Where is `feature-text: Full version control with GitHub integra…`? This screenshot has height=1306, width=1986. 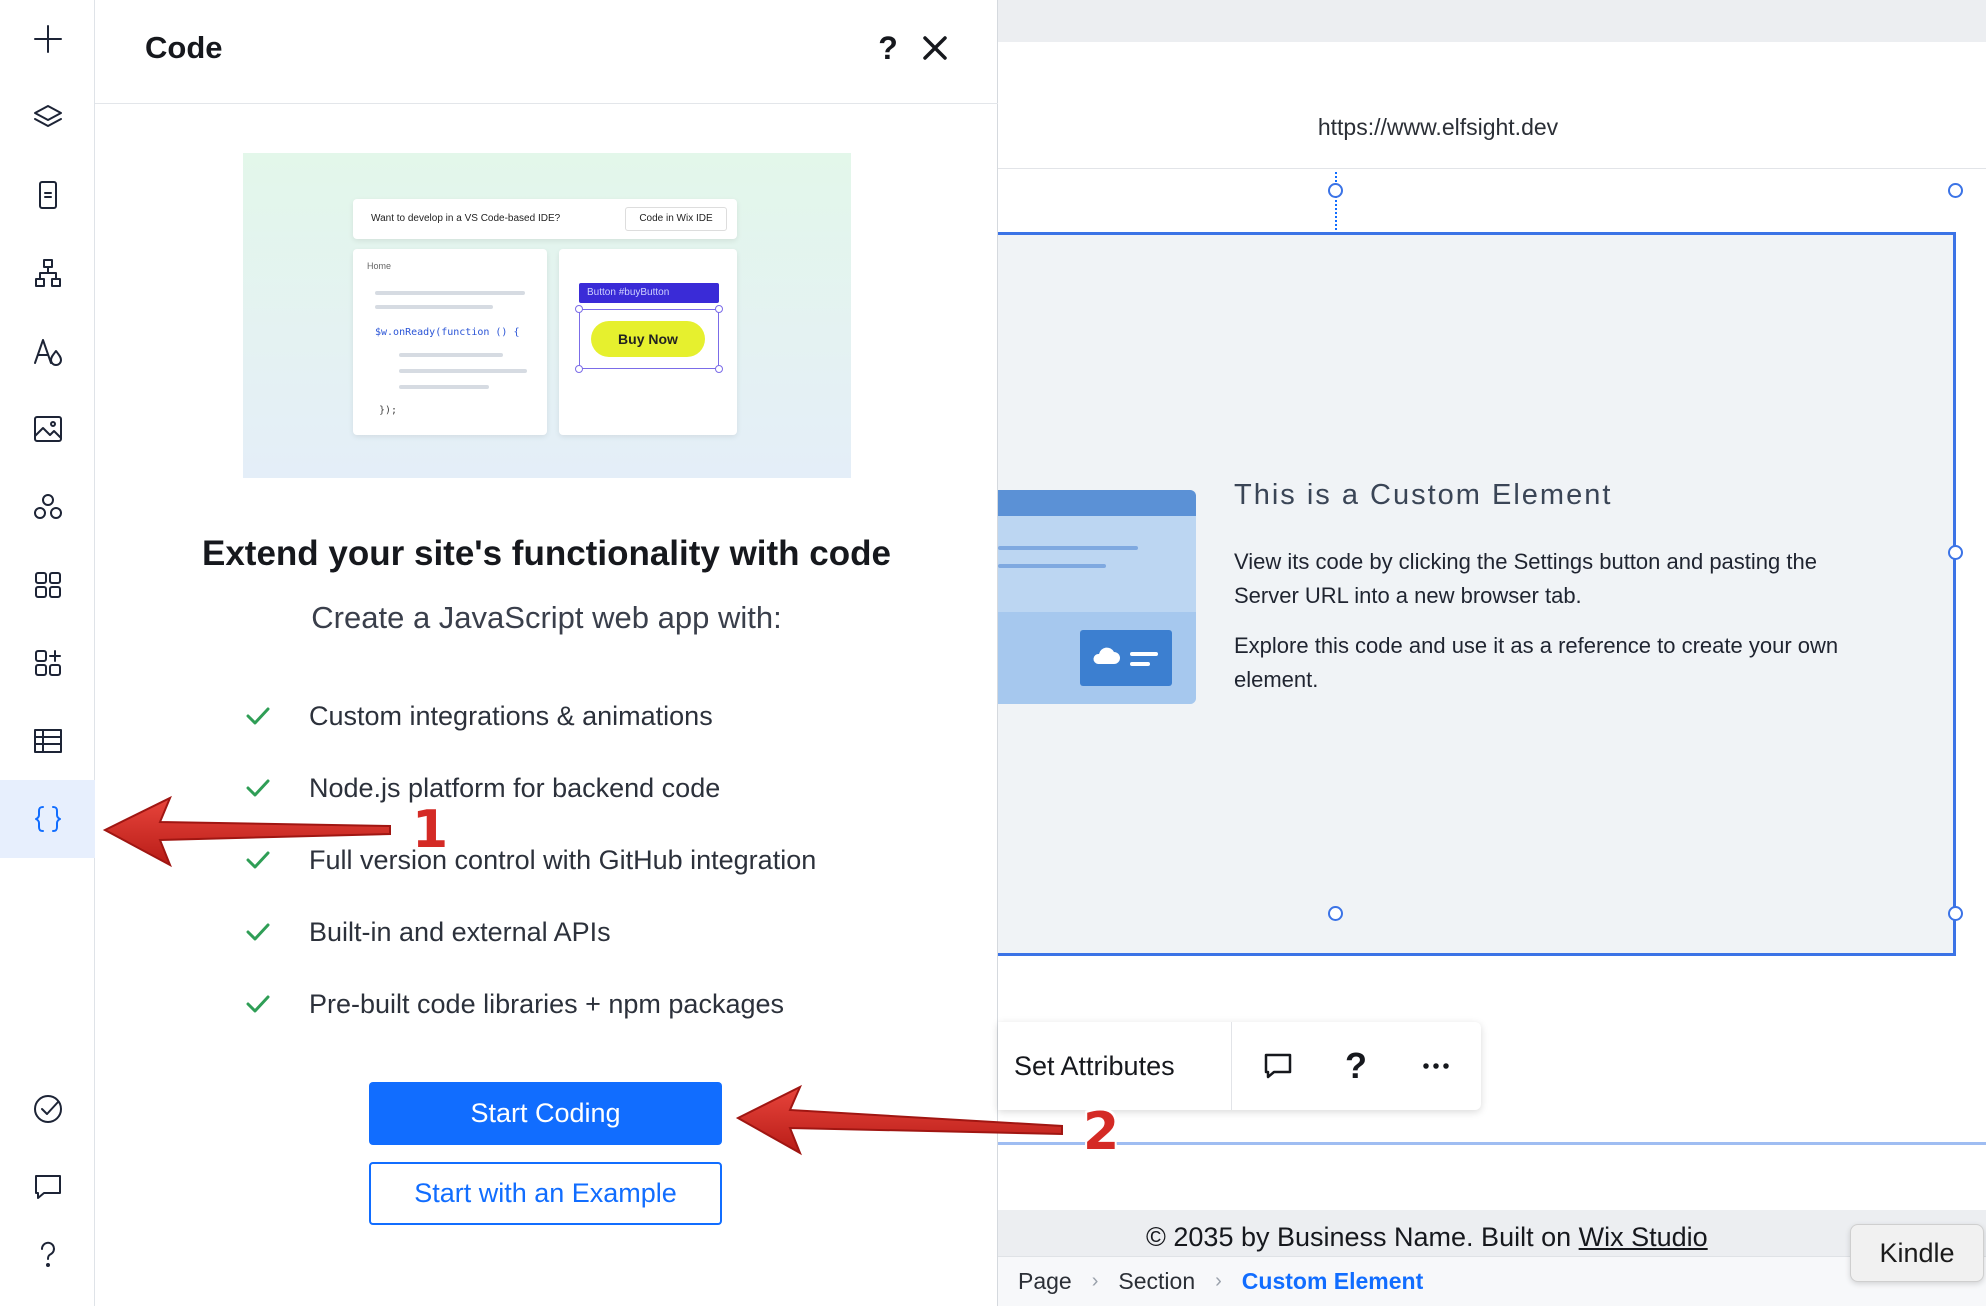 feature-text: Full version control with GitHub integra… is located at coordinates (563, 859).